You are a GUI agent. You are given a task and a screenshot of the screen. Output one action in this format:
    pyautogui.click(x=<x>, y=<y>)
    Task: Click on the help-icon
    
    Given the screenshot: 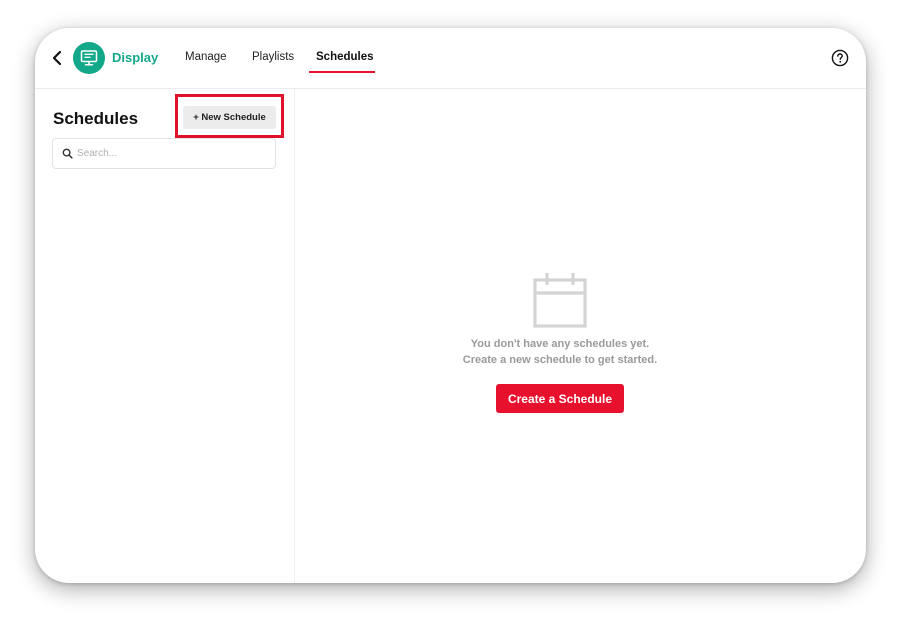 What is the action you would take?
    pyautogui.click(x=840, y=58)
    